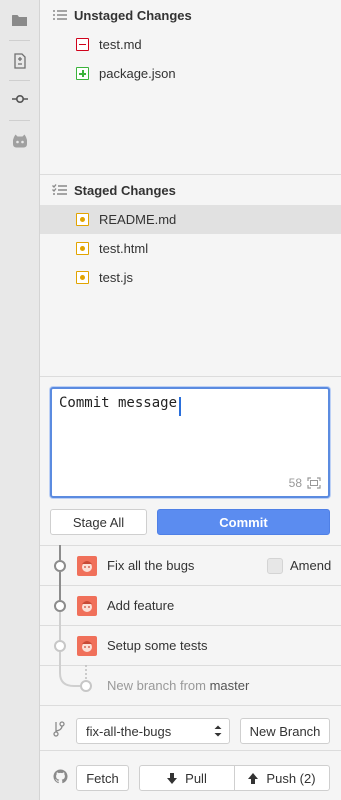  I want to click on diff-icon, so click(20, 61).